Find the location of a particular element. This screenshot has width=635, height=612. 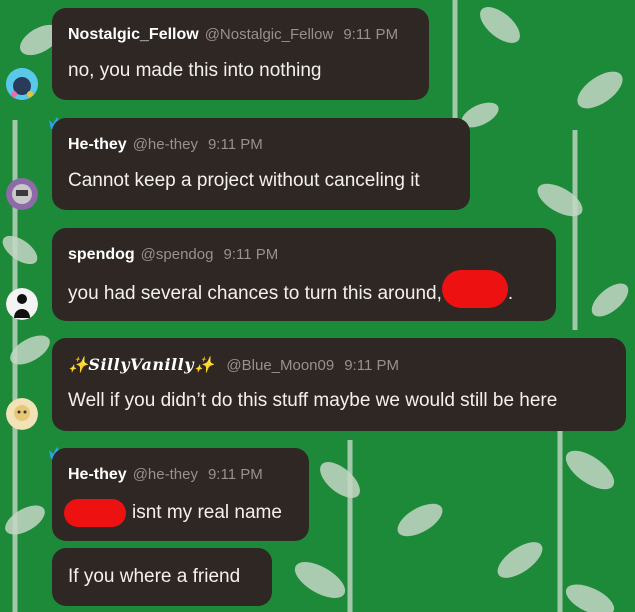

username-text: SillyVanilly is located at coordinates (141, 364).